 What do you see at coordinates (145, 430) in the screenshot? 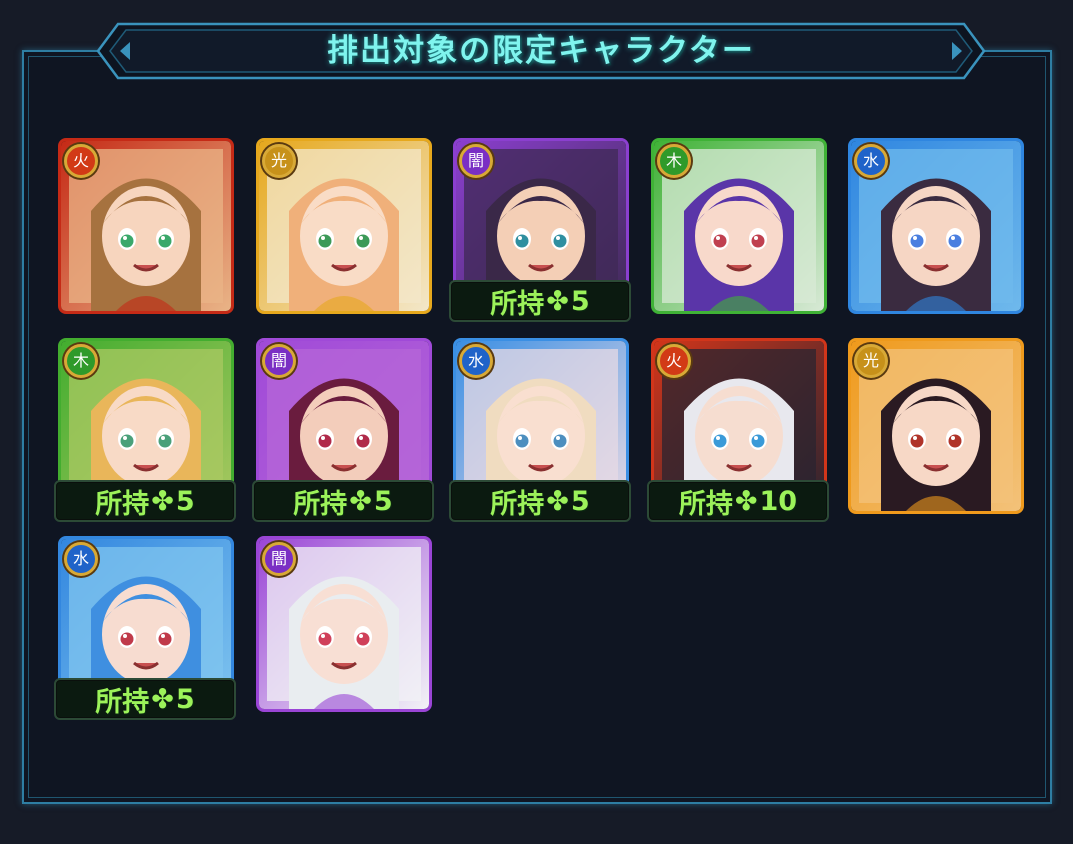
I see `character-card: 木所持 ✤ 5` at bounding box center [145, 430].